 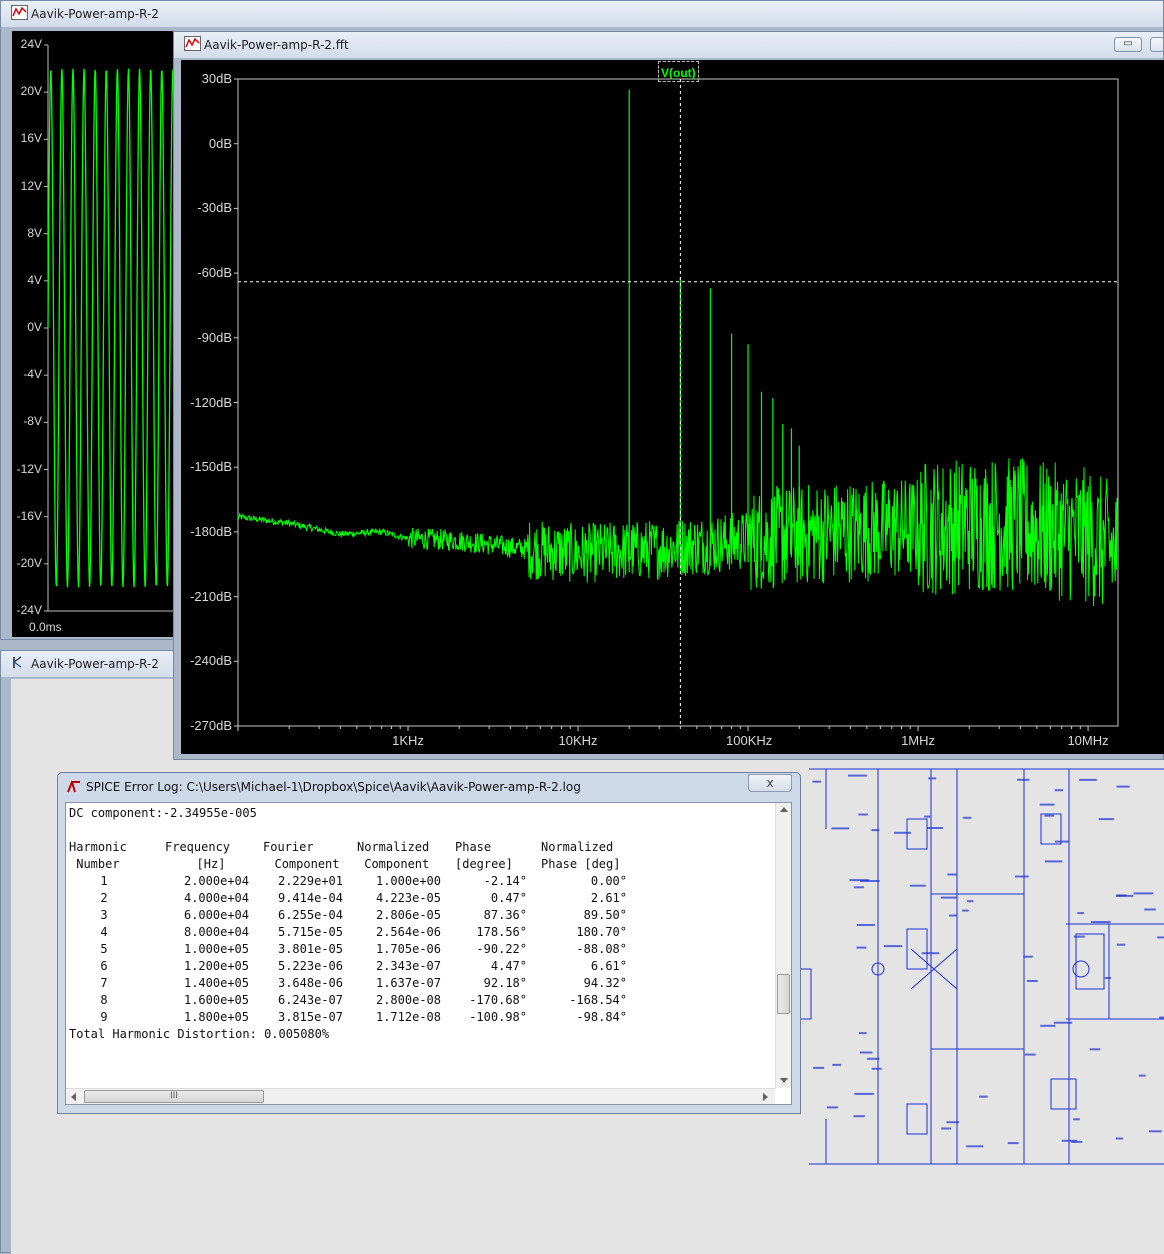 What do you see at coordinates (174, 1096) in the screenshot?
I see `horizontal-scroll-thumb: III` at bounding box center [174, 1096].